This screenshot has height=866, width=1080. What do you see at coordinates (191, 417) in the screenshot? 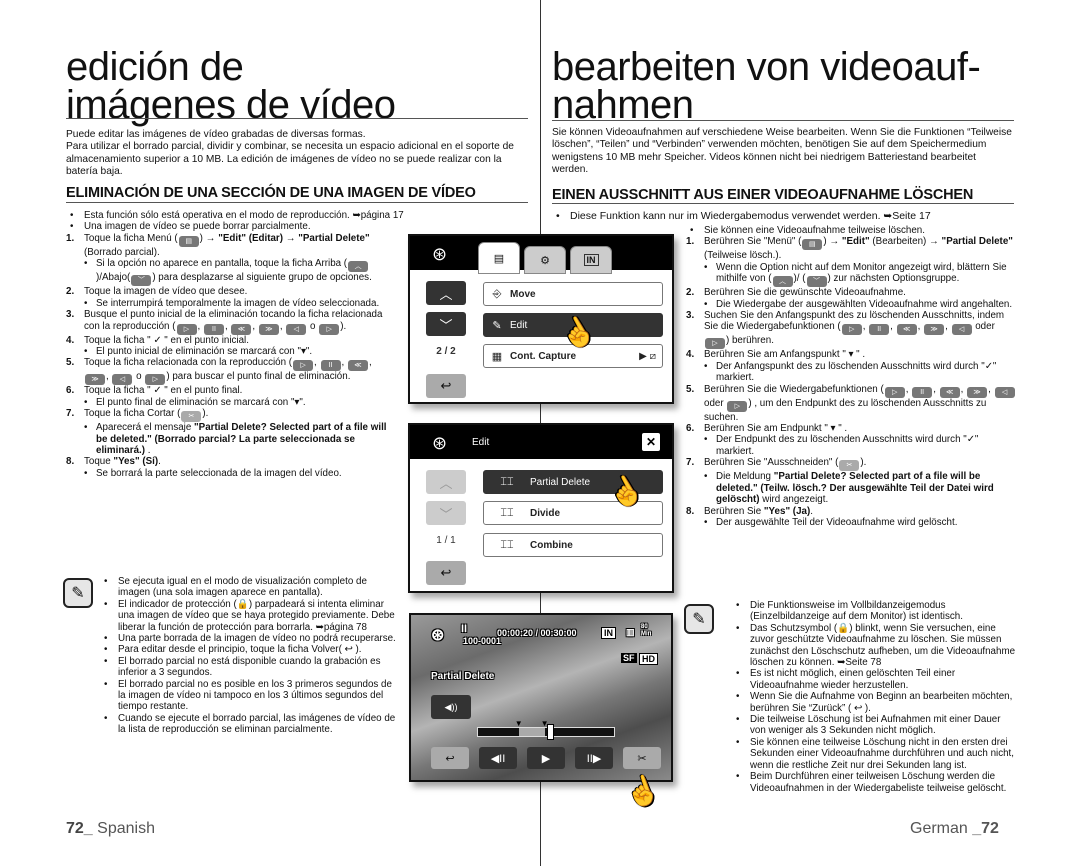
I see `cut-icon: ✂` at bounding box center [191, 417].